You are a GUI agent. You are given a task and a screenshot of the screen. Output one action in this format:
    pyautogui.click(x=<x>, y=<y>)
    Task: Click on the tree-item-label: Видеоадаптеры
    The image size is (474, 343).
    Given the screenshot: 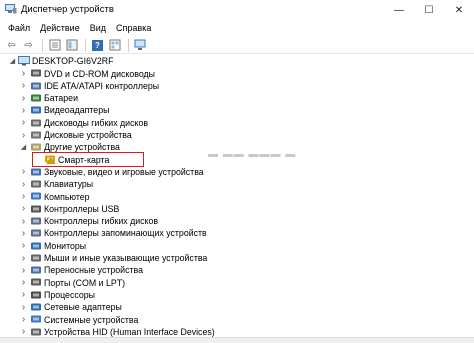 What is the action you would take?
    pyautogui.click(x=77, y=110)
    